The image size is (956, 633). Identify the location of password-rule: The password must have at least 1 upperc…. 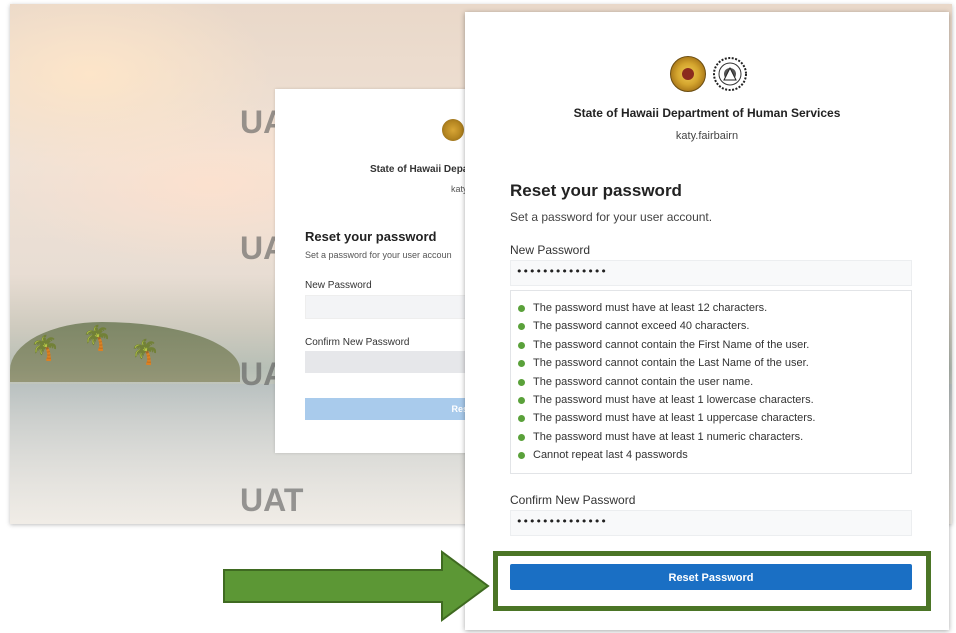
(714, 418).